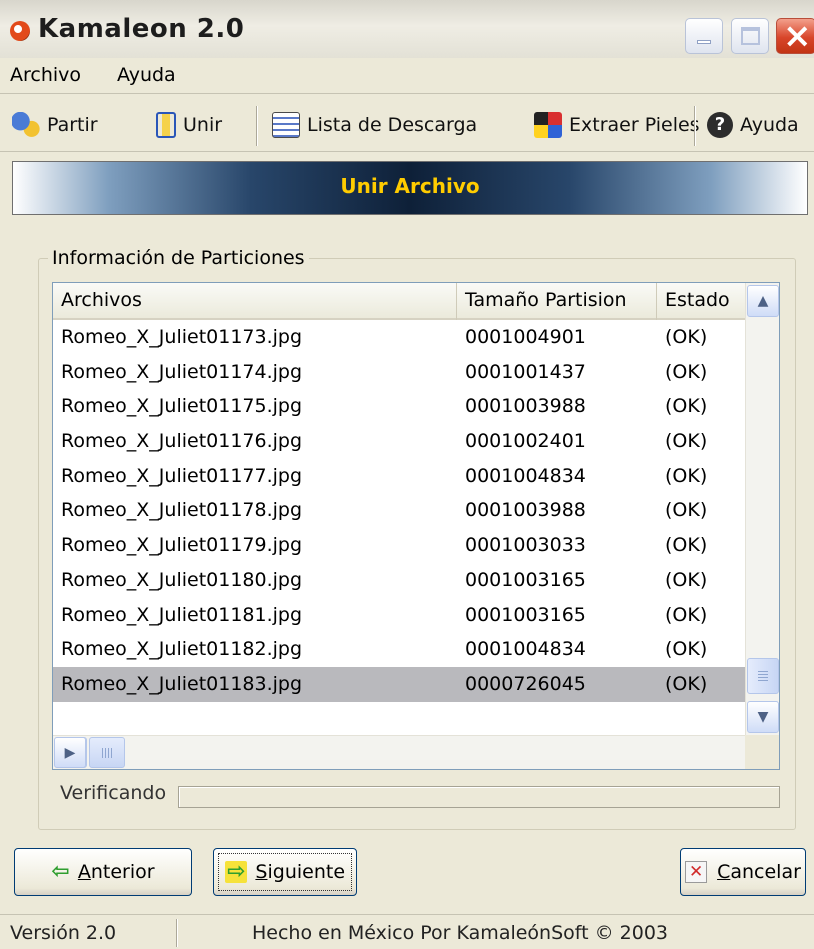 The height and width of the screenshot is (949, 814). I want to click on scroll-right-button: ▶, so click(70, 752).